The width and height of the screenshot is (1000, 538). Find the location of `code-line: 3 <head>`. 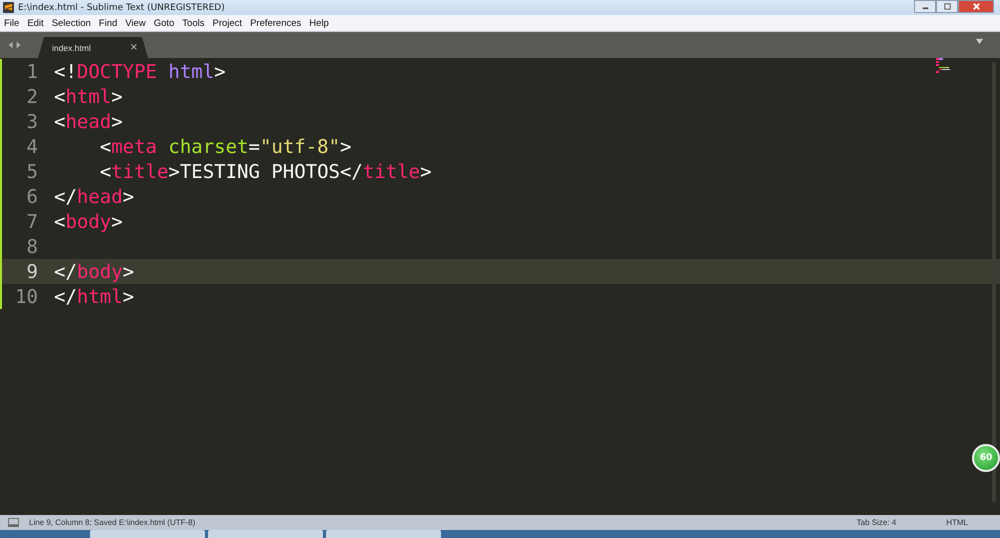

code-line: 3 <head> is located at coordinates (500, 121).